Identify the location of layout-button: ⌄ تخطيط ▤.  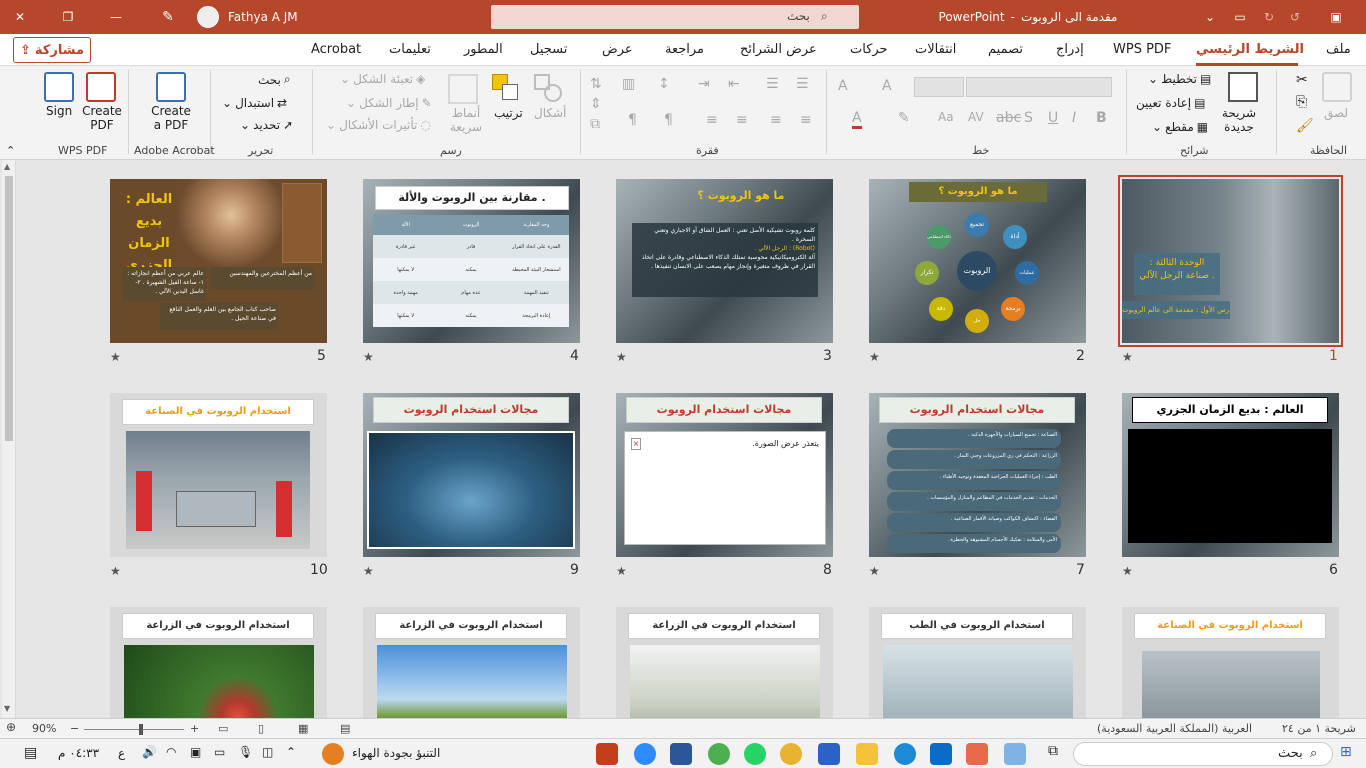
(1179, 79).